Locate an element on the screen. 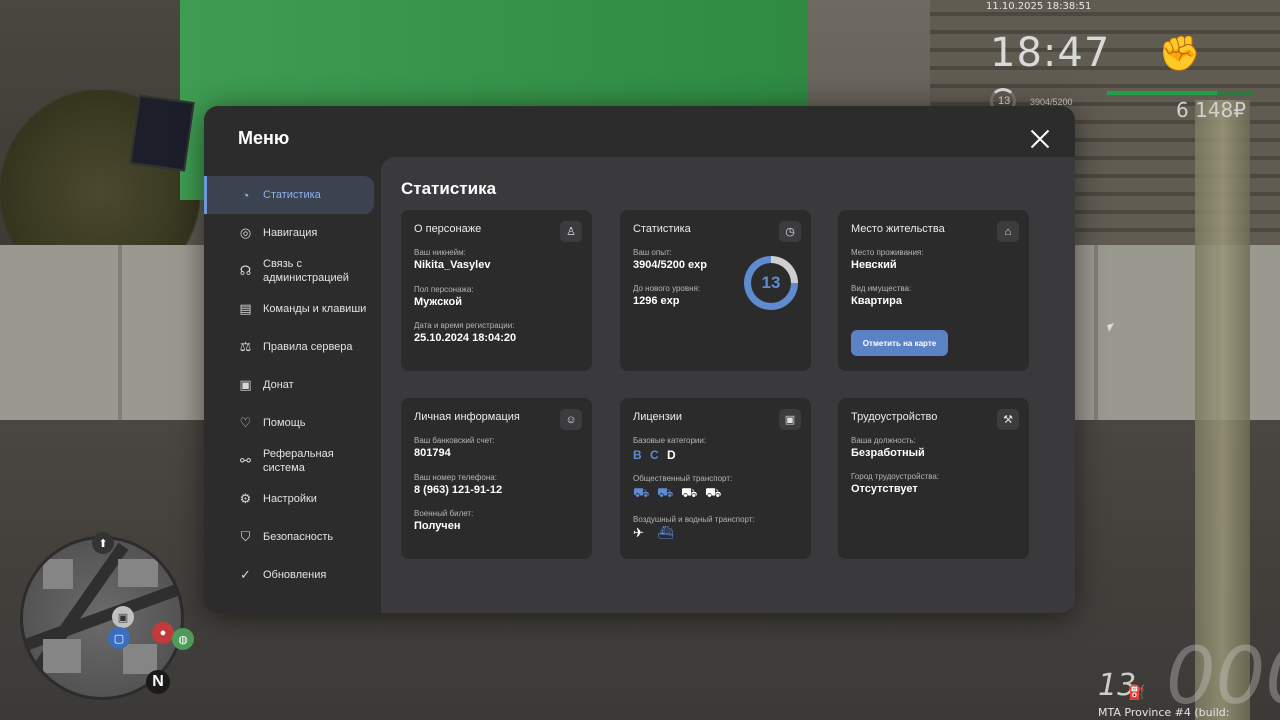 The height and width of the screenshot is (720, 1280). sidebar-item-navigation: ◎ Навигация is located at coordinates (290, 233).